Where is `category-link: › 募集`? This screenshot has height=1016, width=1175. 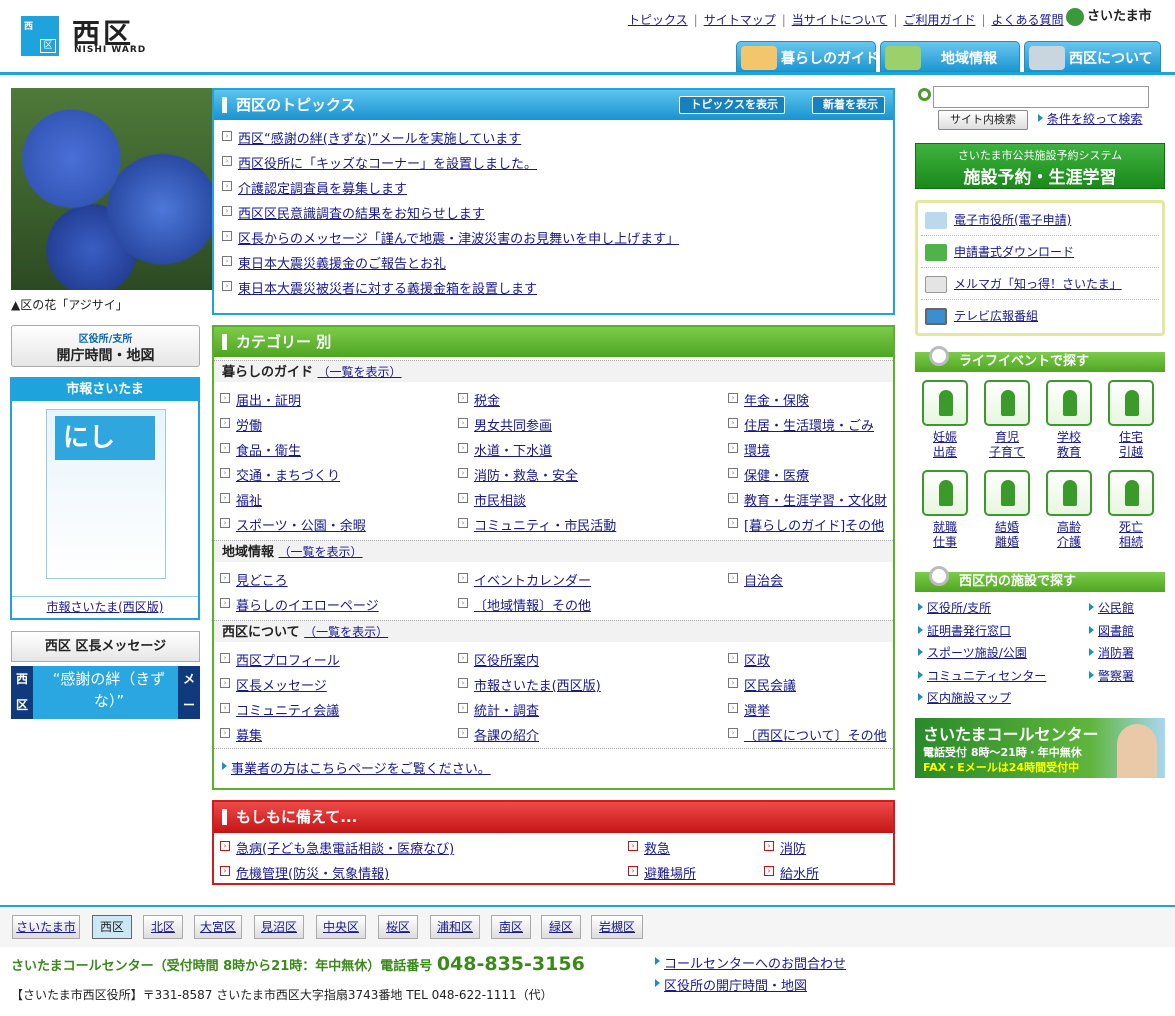 category-link: › 募集 is located at coordinates (241, 734).